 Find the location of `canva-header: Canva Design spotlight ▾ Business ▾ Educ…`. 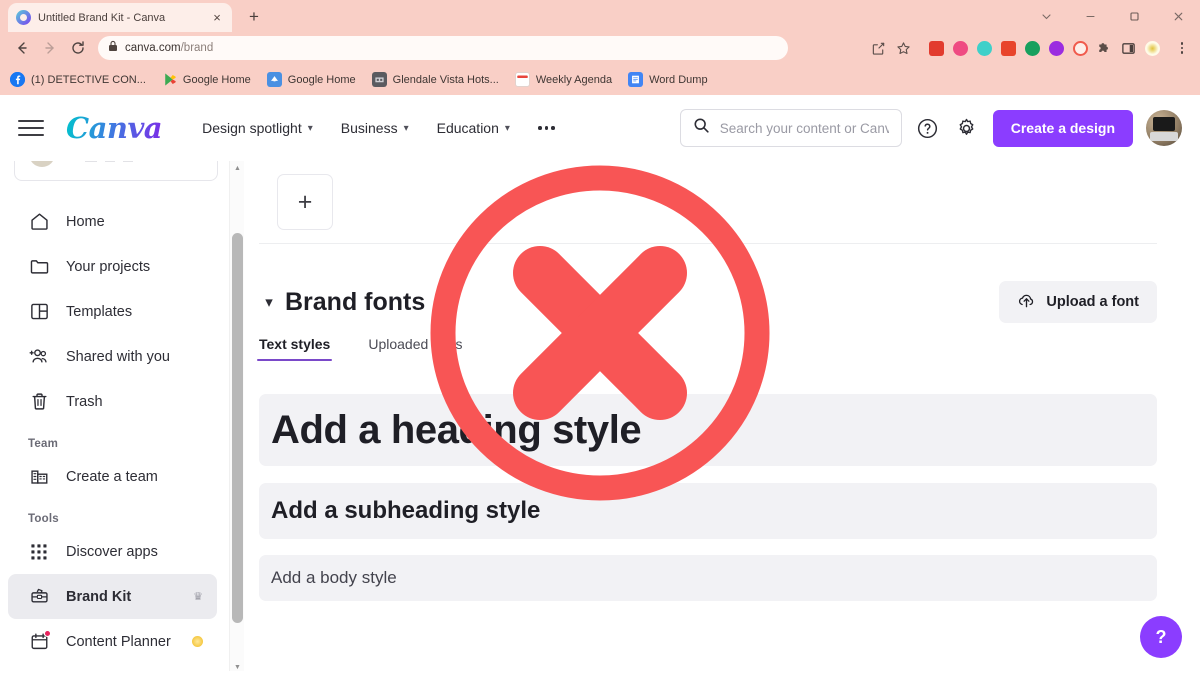

canva-header: Canva Design spotlight ▾ Business ▾ Educ… is located at coordinates (600, 128).